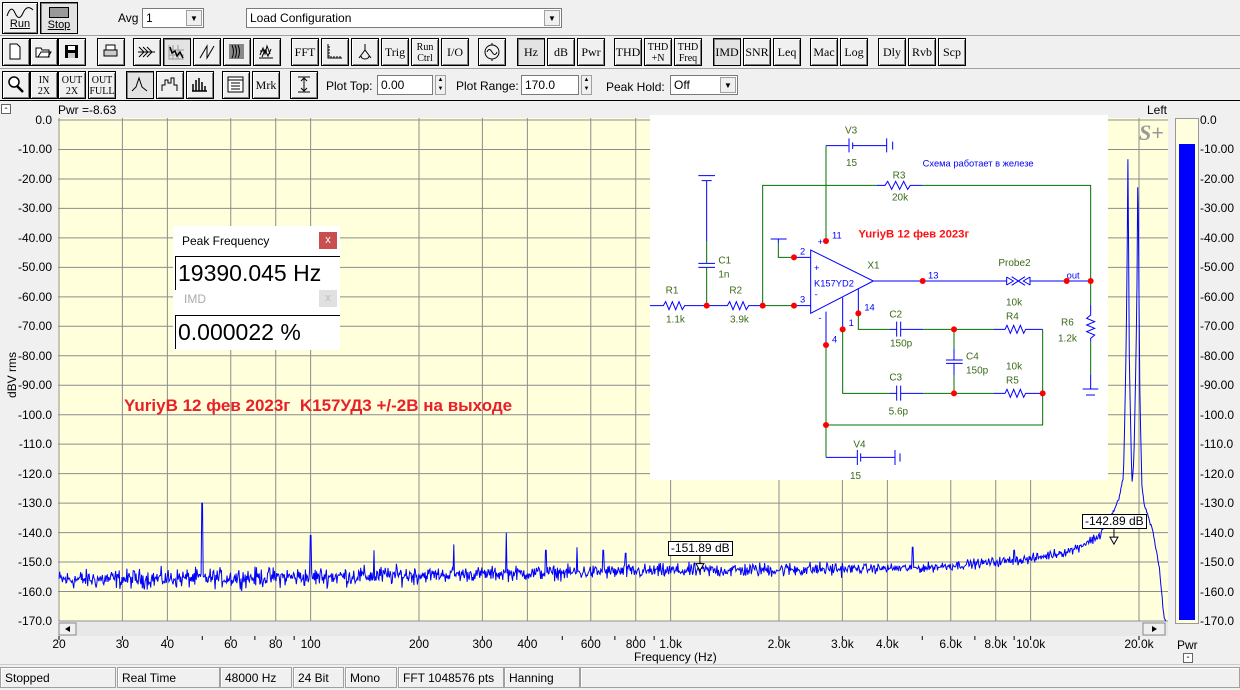 The width and height of the screenshot is (1240, 690). Describe the element at coordinates (901, 344) in the screenshot. I see `value-c2: 150p` at that location.